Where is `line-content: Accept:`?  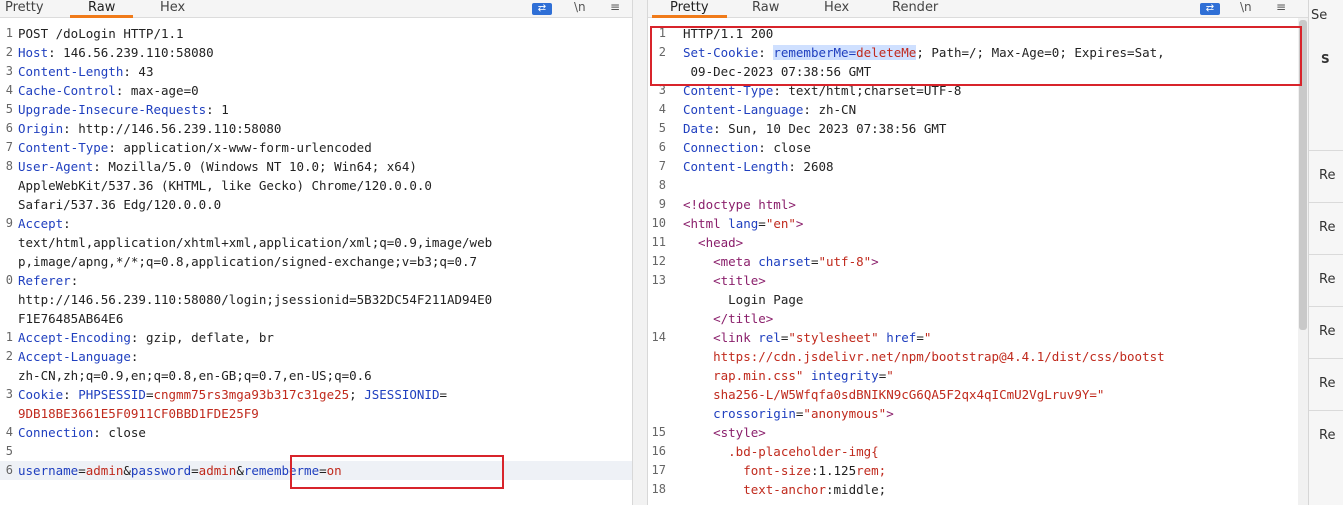 line-content: Accept: is located at coordinates (44, 223).